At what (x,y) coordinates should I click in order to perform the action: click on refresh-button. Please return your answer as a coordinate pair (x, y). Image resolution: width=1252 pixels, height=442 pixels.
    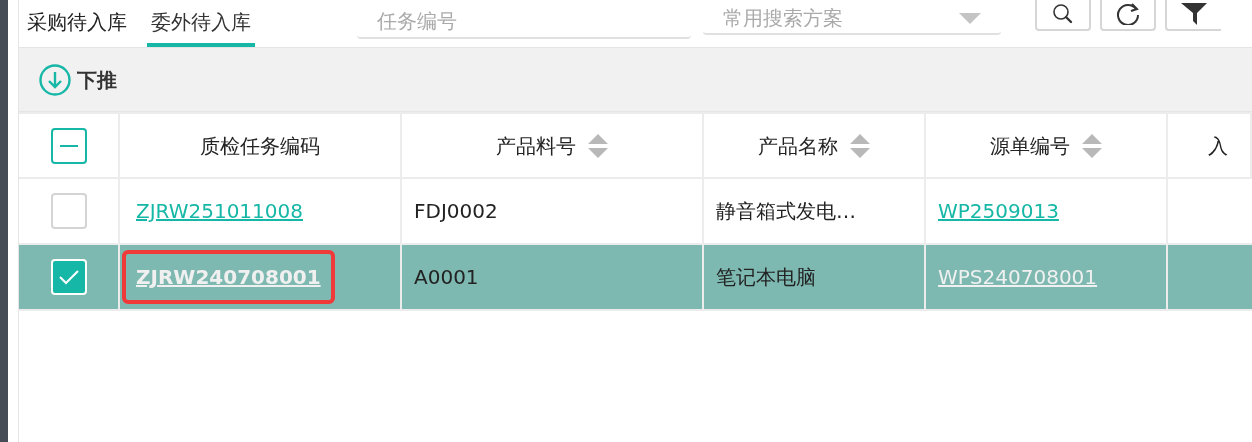
    Looking at the image, I should click on (1128, 15).